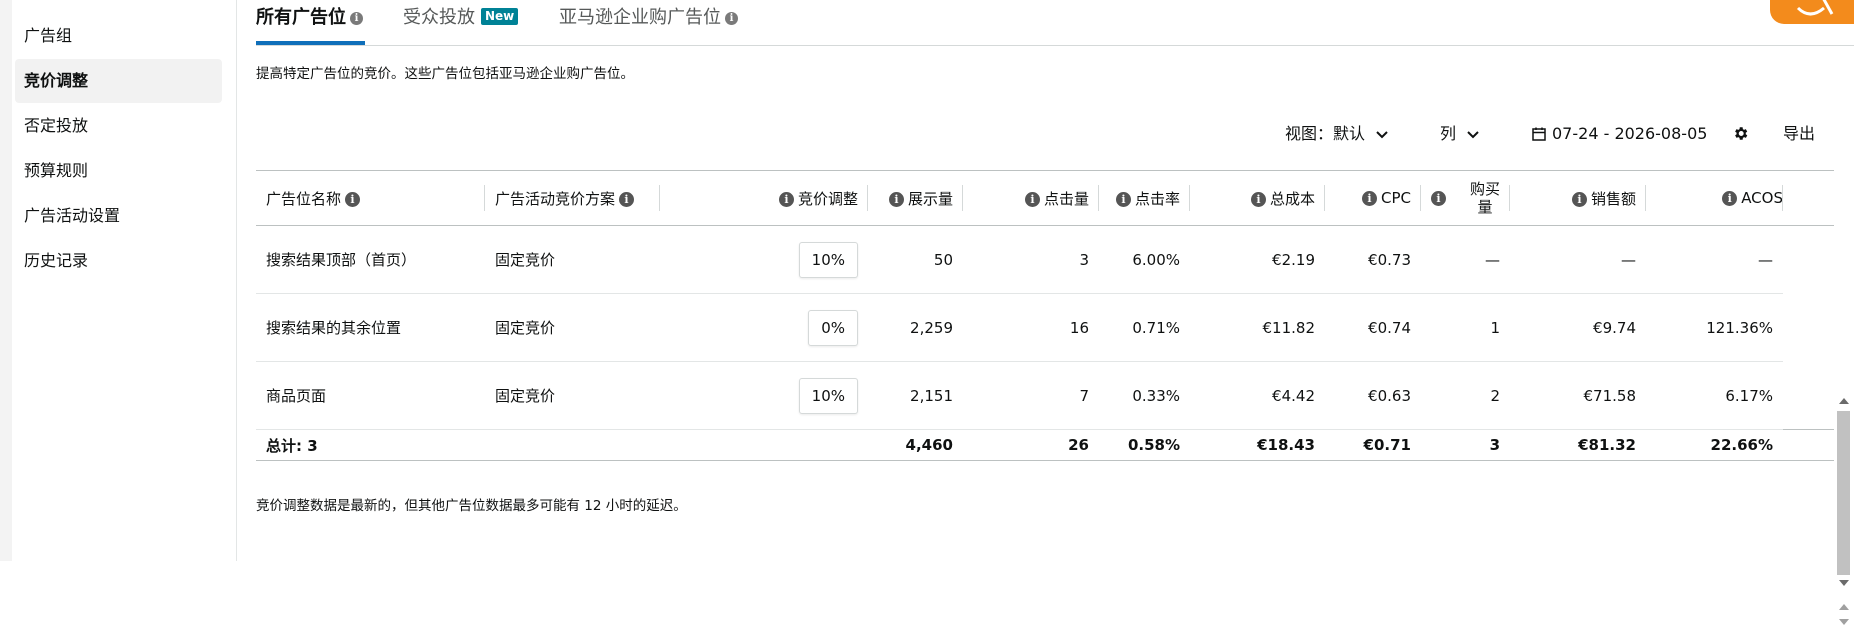  Describe the element at coordinates (915, 327) in the screenshot. I see `cell-impressions: 2,259` at that location.